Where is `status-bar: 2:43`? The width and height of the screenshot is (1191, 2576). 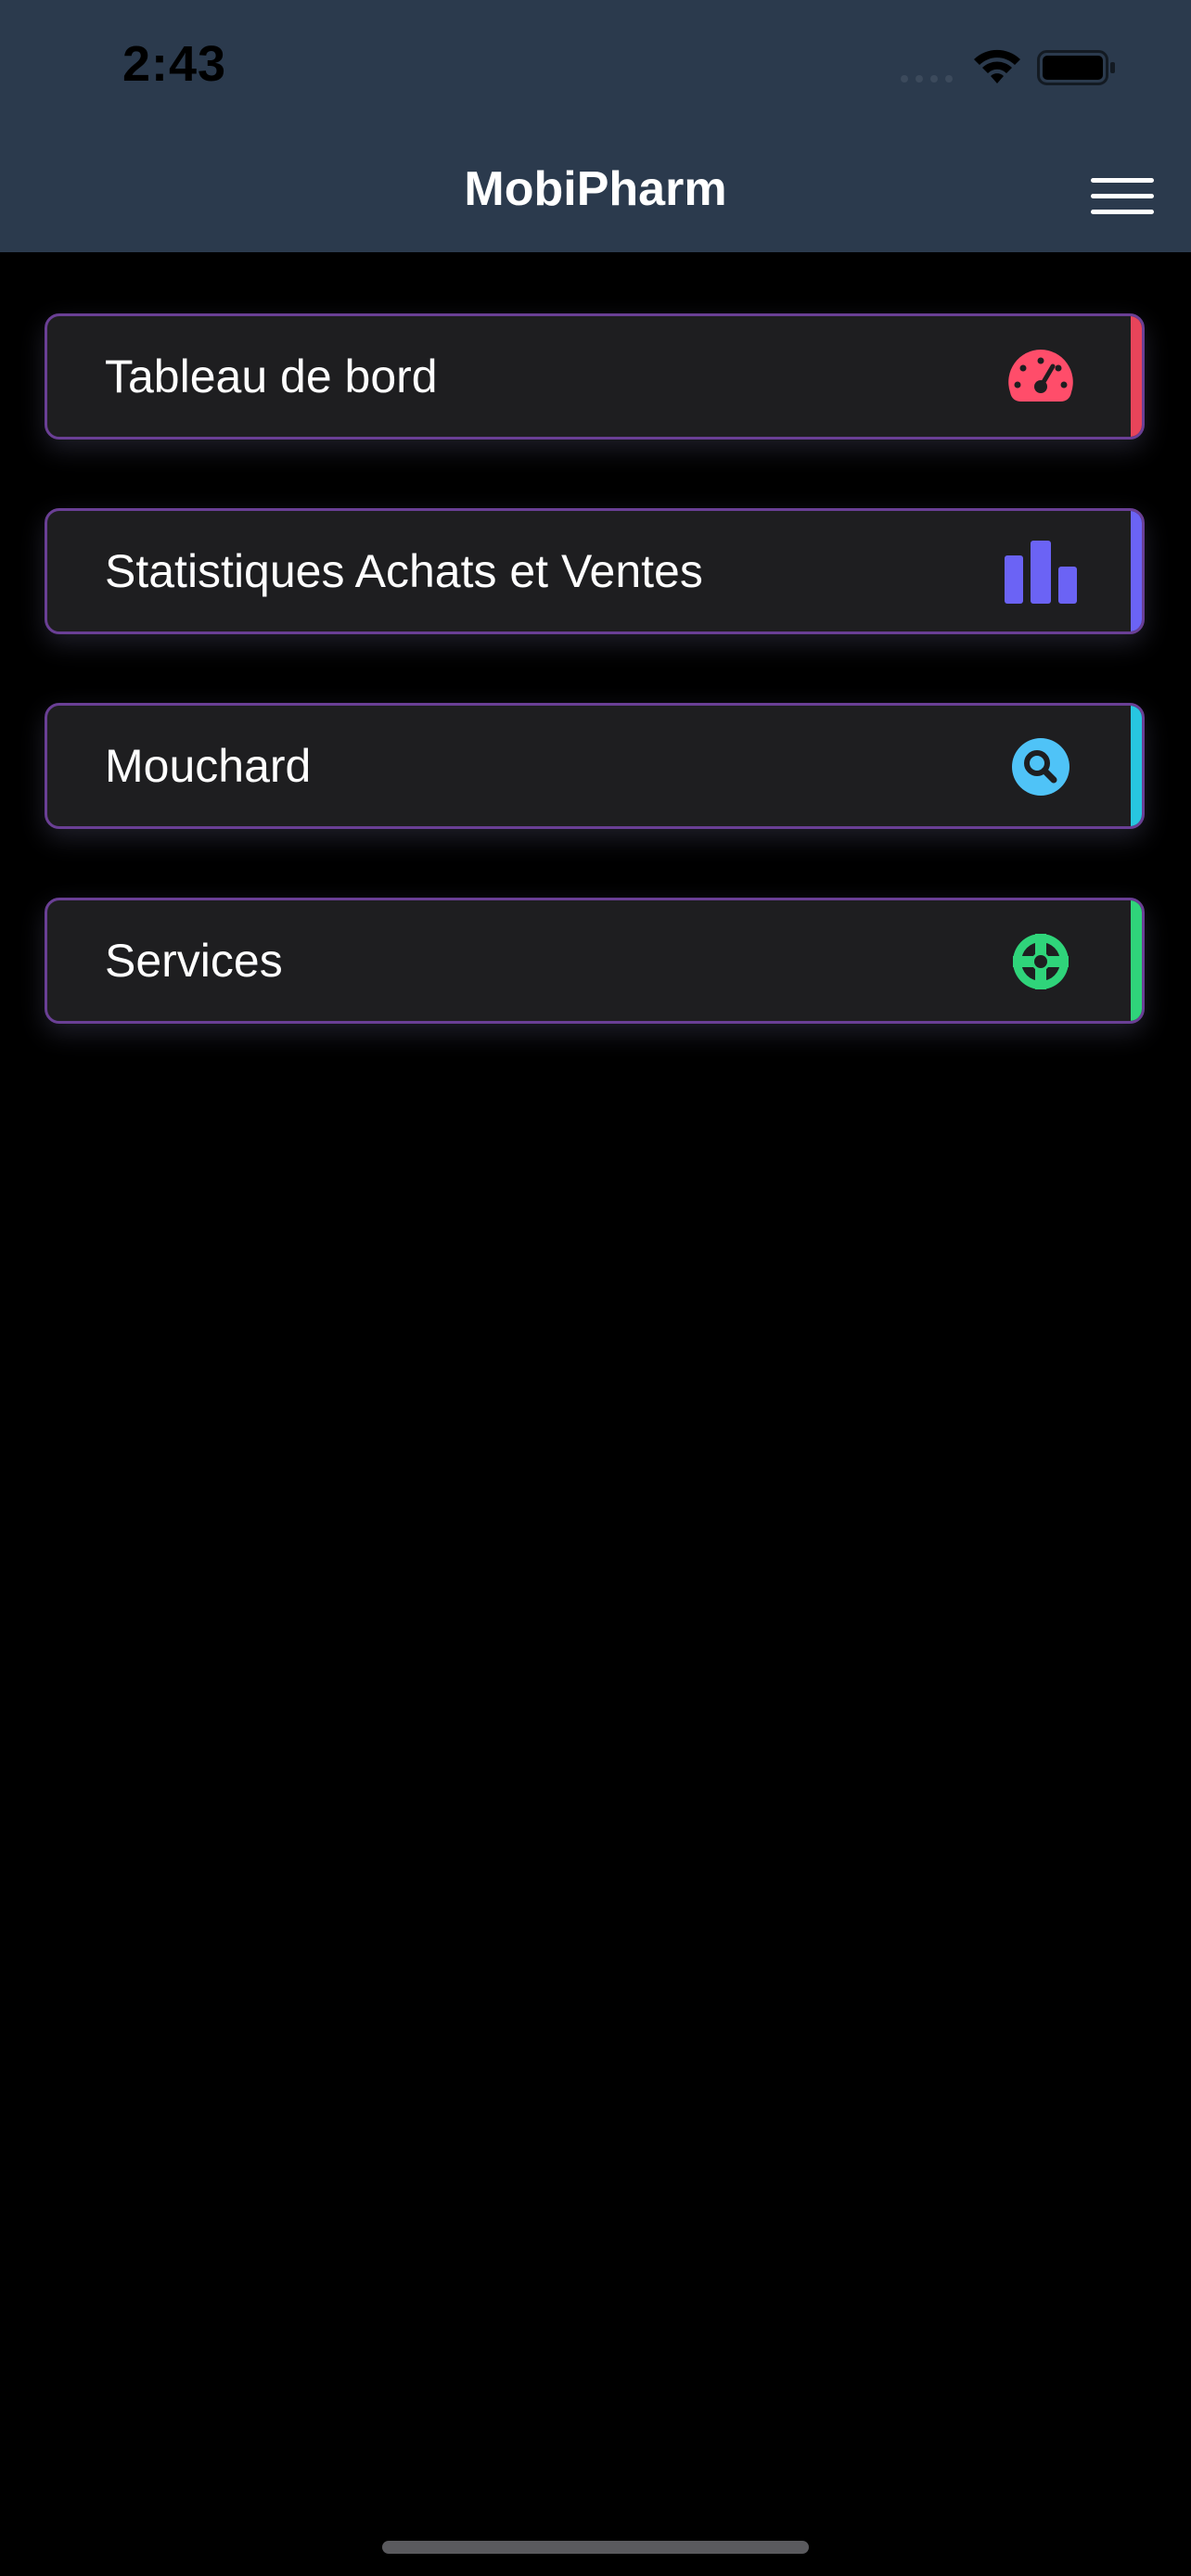
status-bar: 2:43 is located at coordinates (595, 69).